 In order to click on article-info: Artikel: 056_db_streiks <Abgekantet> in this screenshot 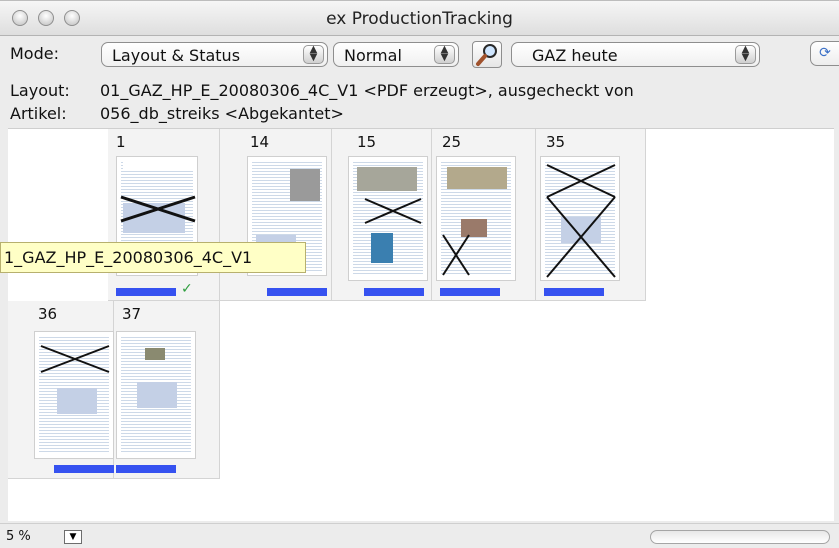, I will do `click(177, 113)`.